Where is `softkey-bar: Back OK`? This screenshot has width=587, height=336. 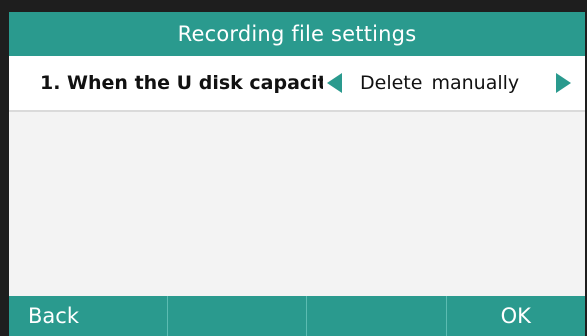 softkey-bar: Back OK is located at coordinates (297, 316).